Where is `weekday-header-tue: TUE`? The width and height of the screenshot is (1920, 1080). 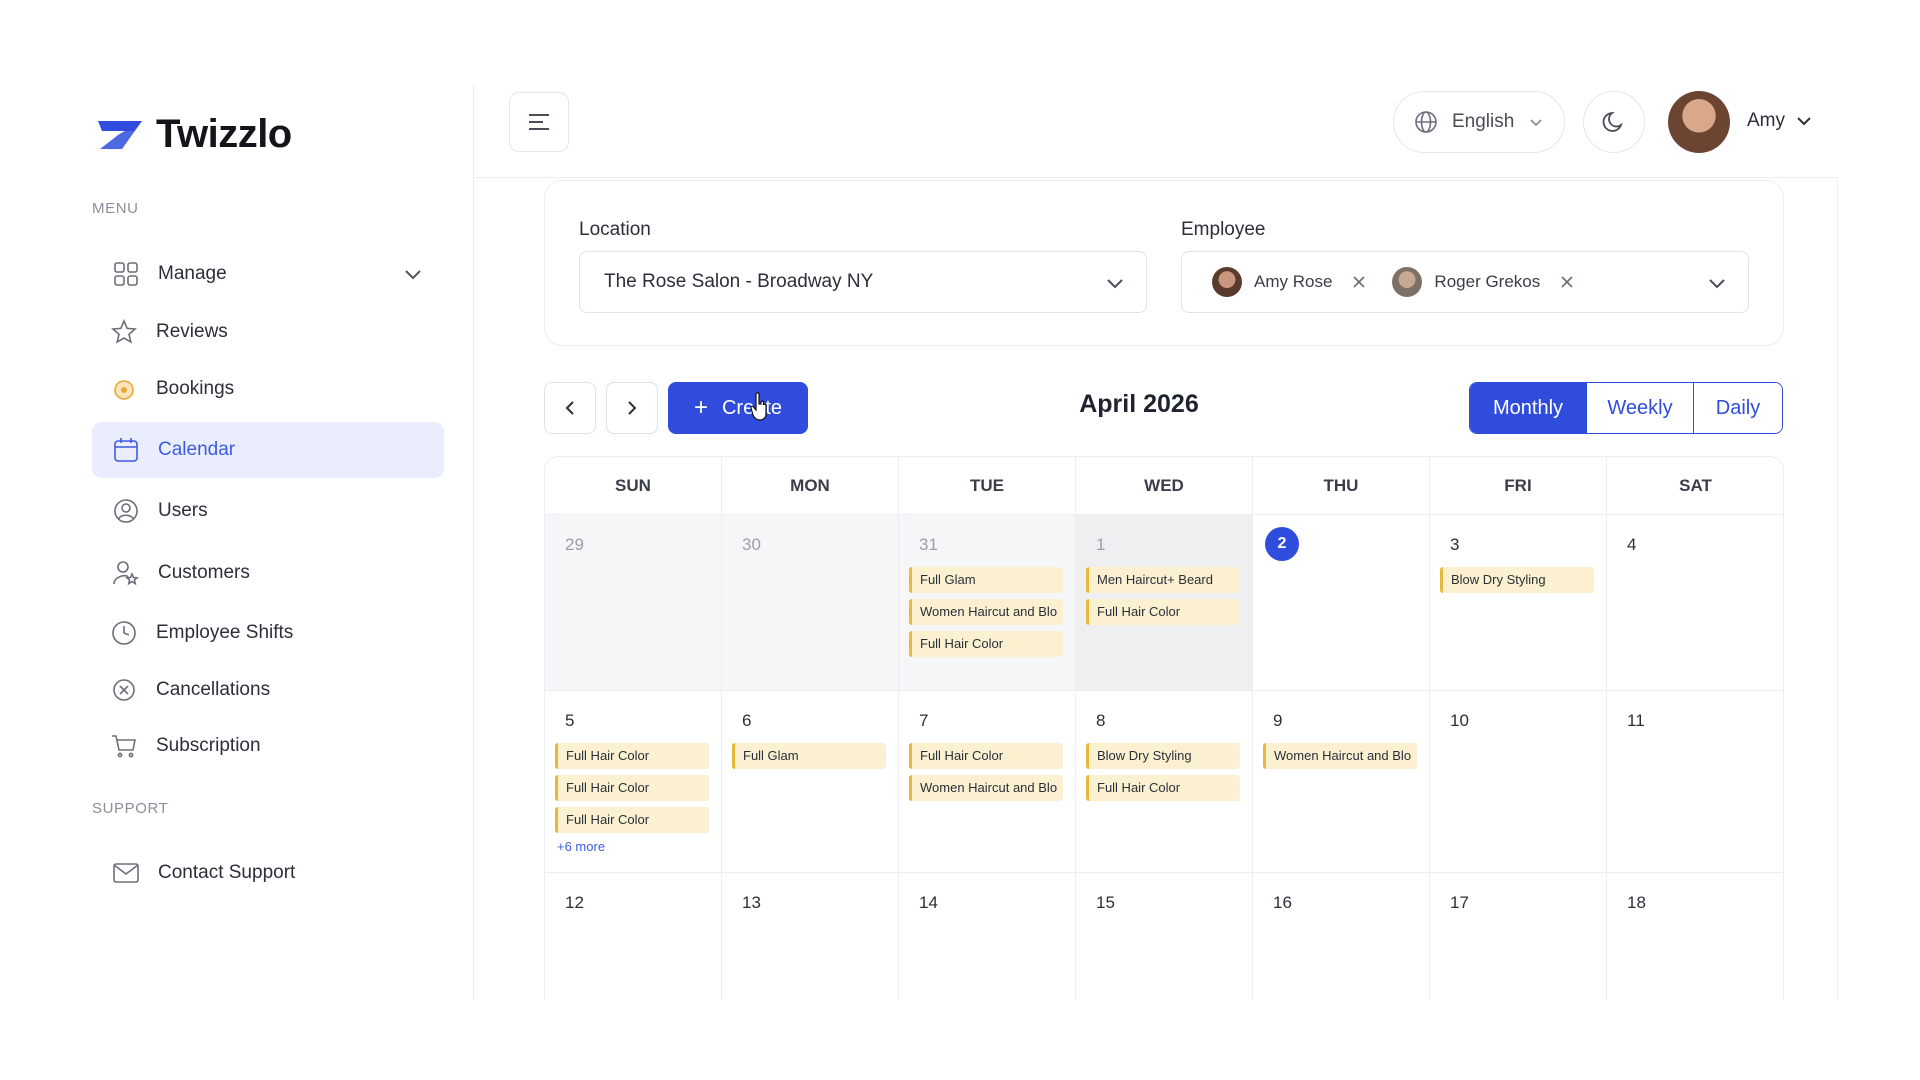
weekday-header-tue: TUE is located at coordinates (987, 486).